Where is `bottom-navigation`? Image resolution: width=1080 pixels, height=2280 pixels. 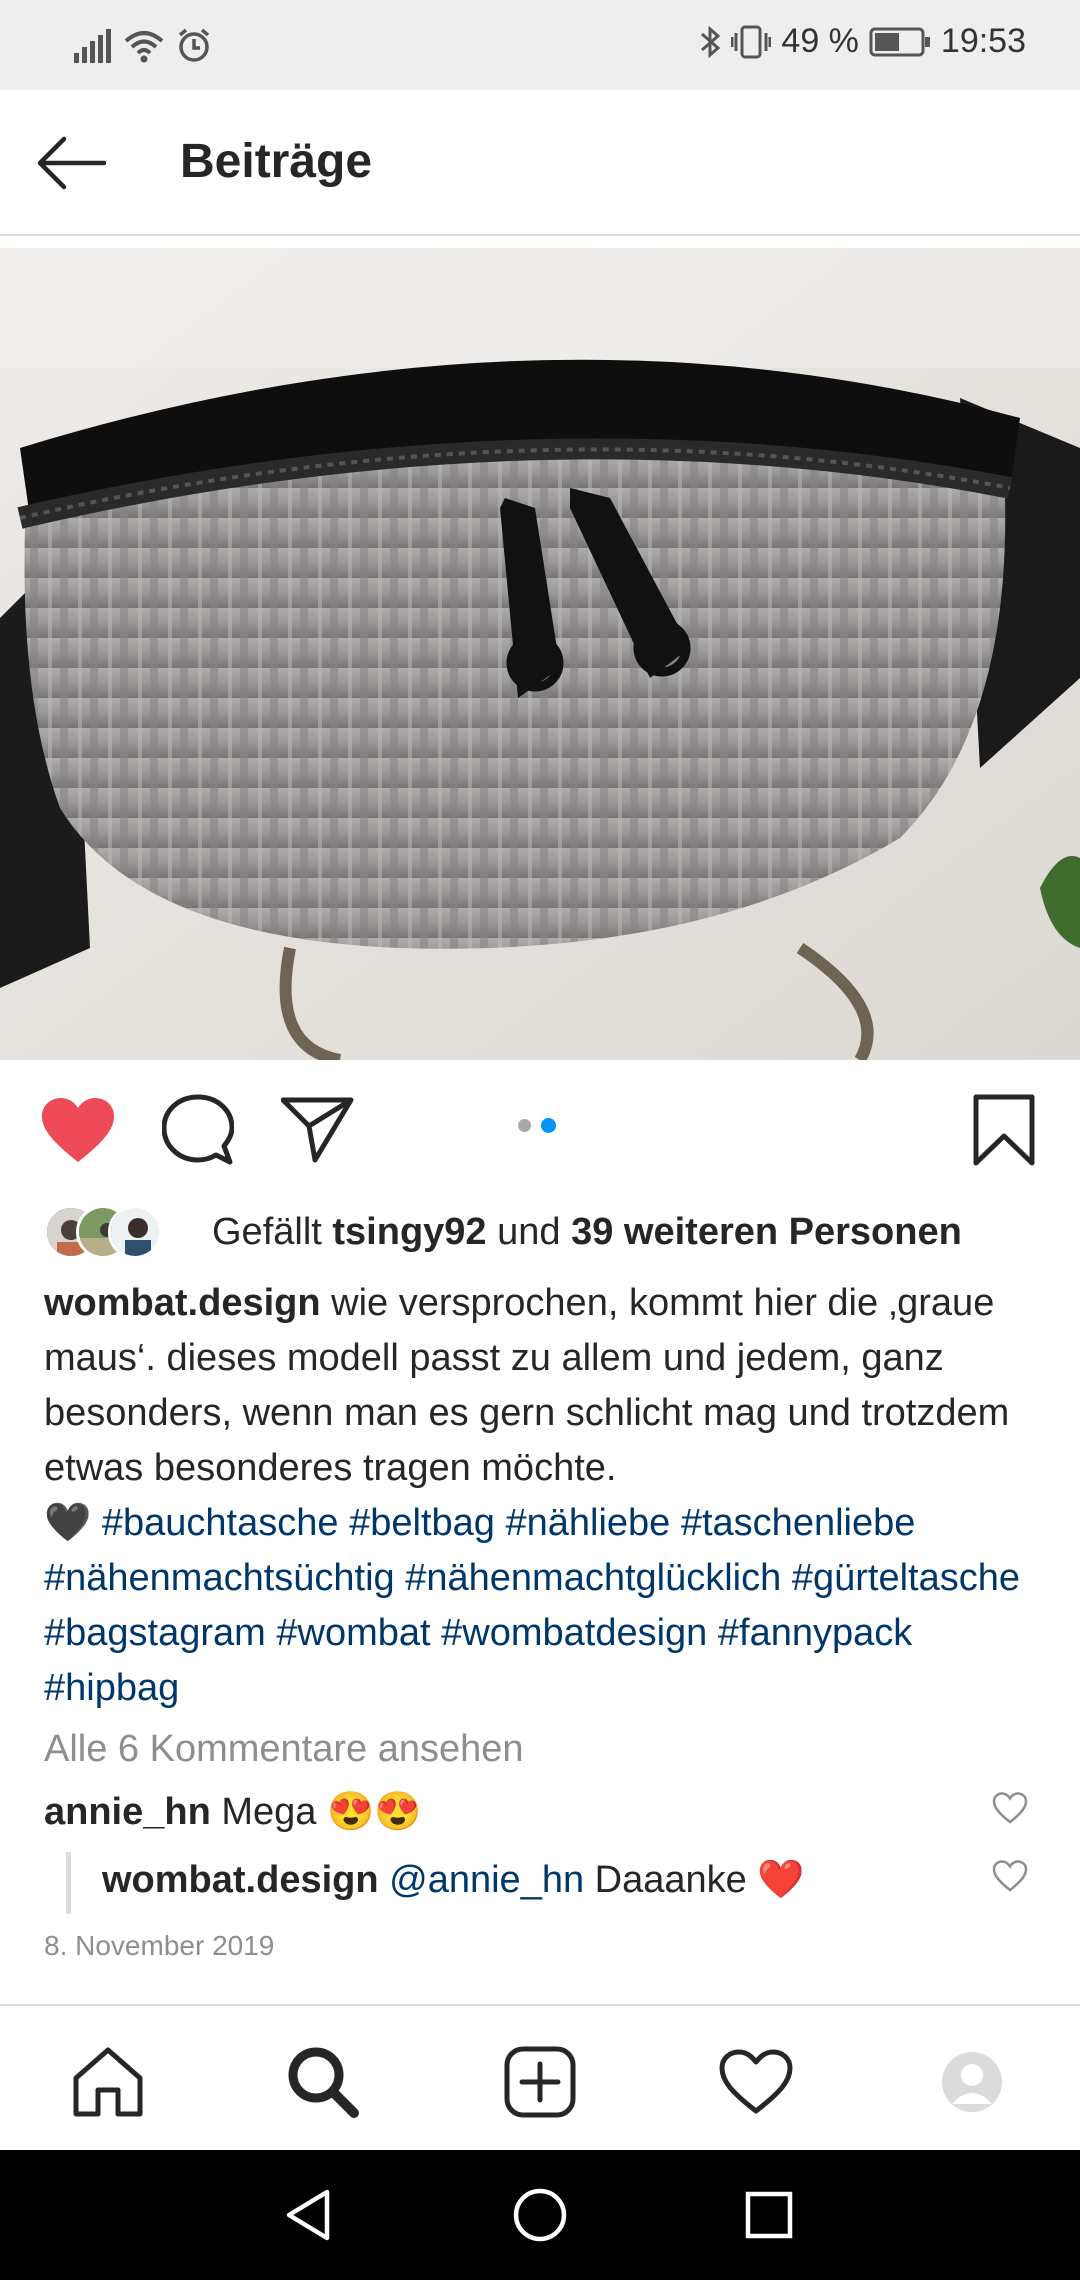
bottom-navigation is located at coordinates (540, 2077).